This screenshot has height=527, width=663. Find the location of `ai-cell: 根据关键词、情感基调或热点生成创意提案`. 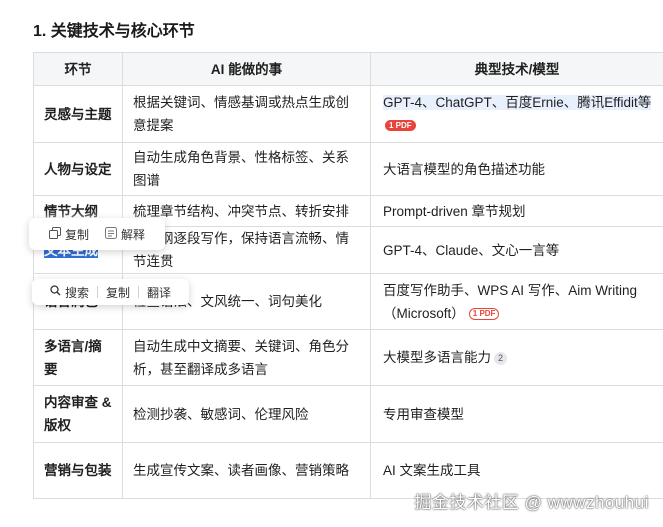

ai-cell: 根据关键词、情感基调或热点生成创意提案 is located at coordinates (246, 114).